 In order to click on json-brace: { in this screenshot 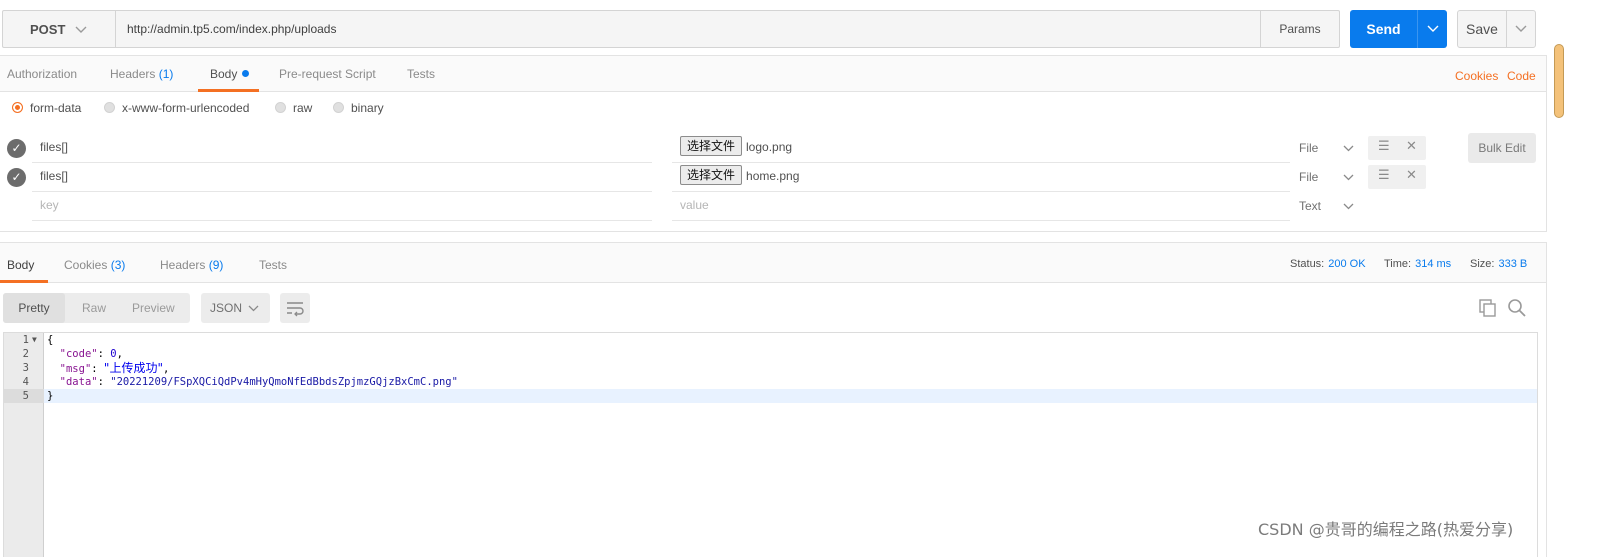, I will do `click(50, 340)`.